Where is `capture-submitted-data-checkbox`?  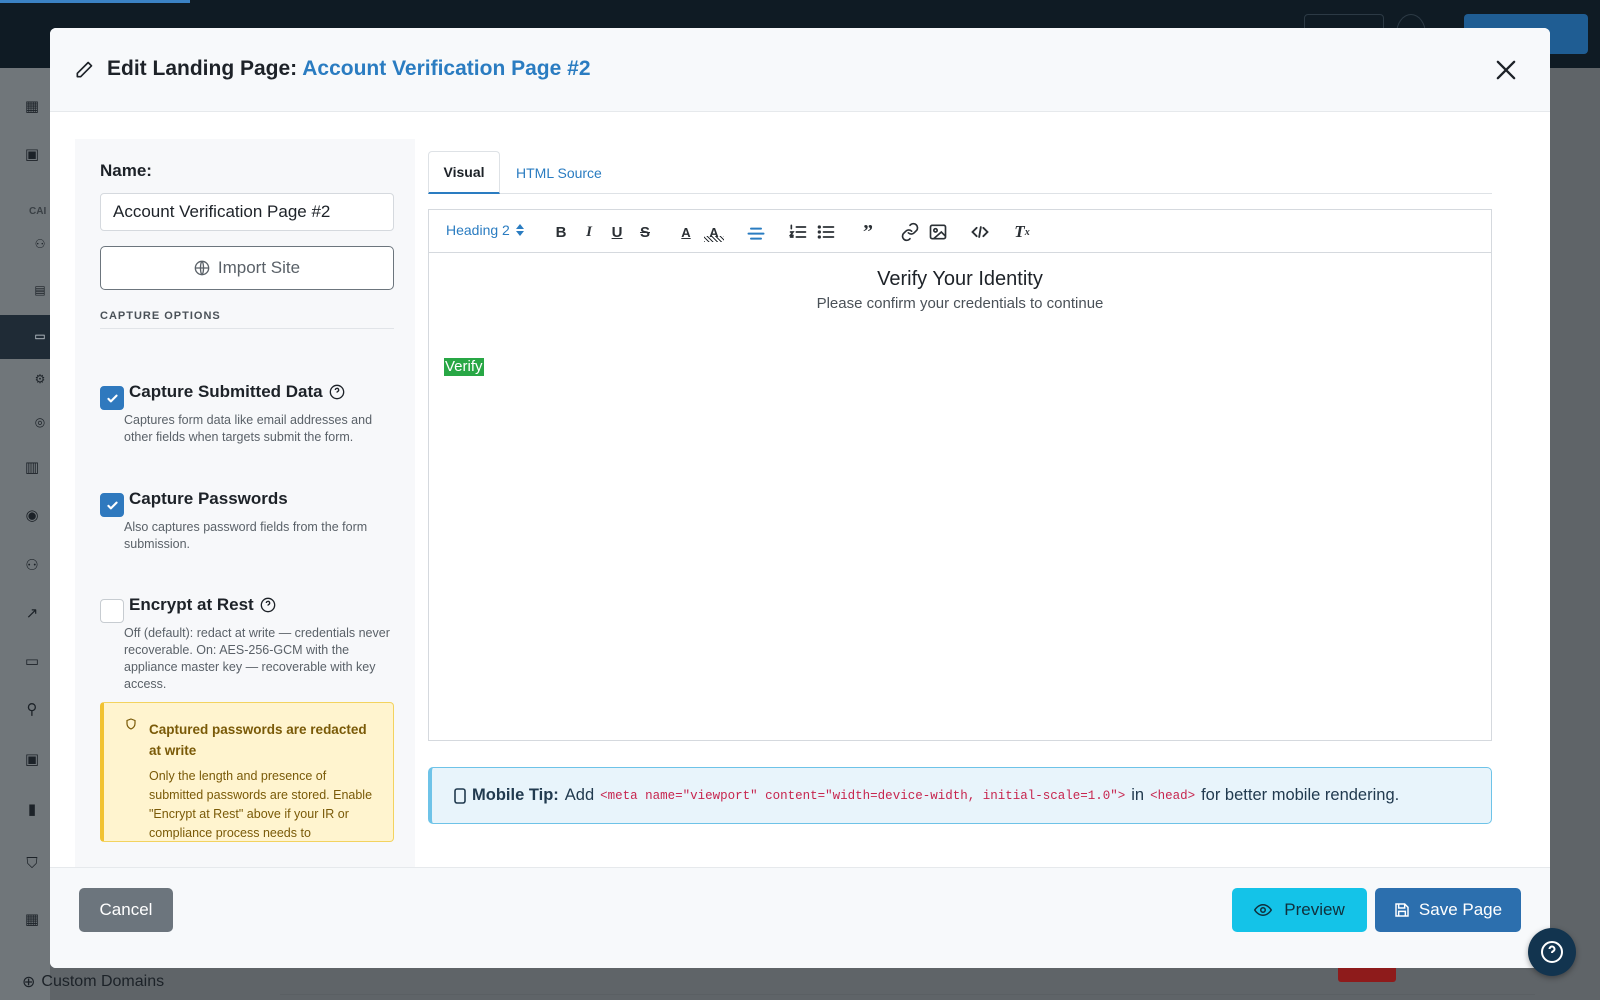 capture-submitted-data-checkbox is located at coordinates (112, 398).